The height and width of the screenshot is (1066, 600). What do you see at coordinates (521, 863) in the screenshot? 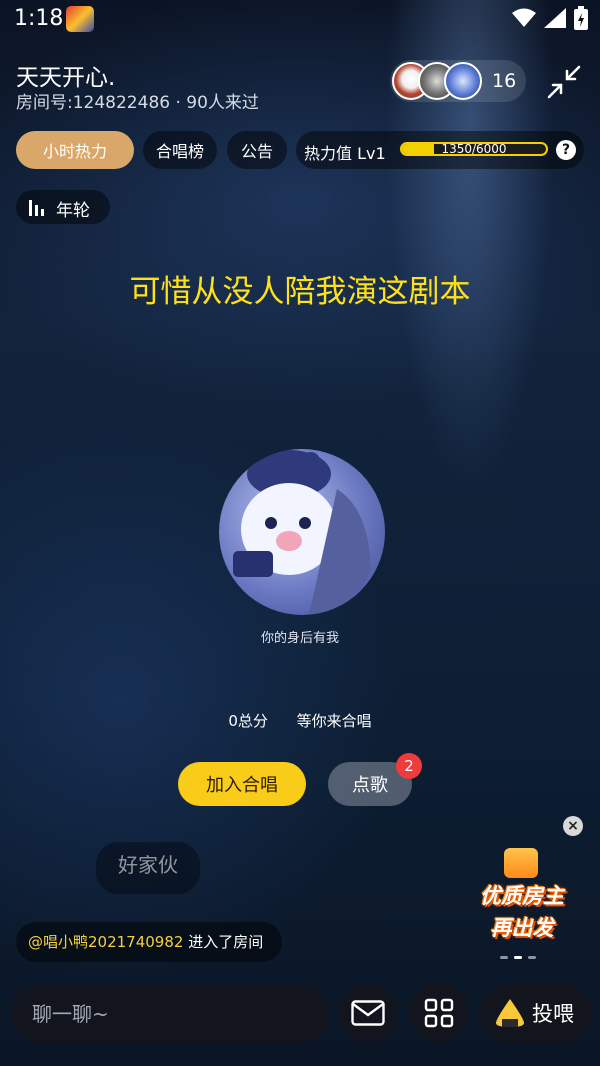
I see `gift-icon` at bounding box center [521, 863].